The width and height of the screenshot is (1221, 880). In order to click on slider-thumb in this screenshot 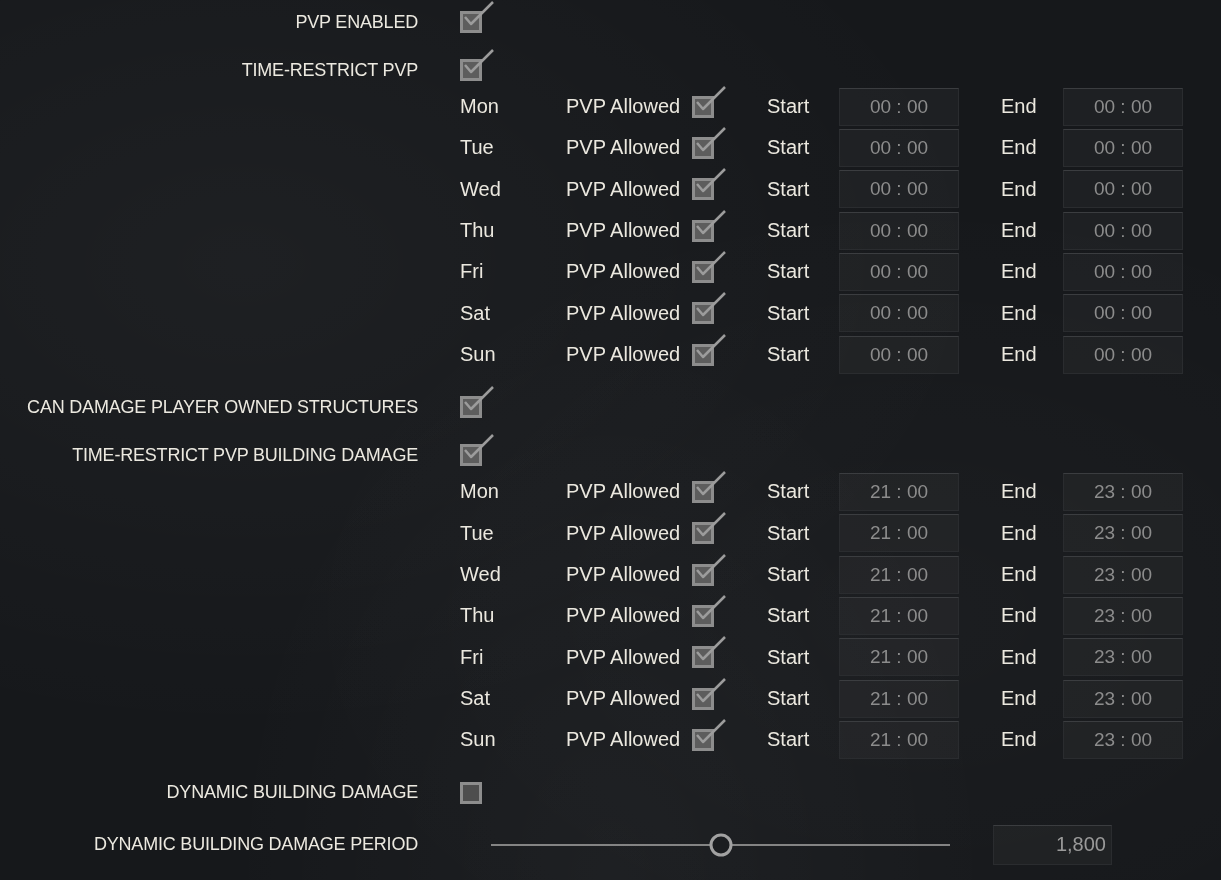, I will do `click(720, 844)`.